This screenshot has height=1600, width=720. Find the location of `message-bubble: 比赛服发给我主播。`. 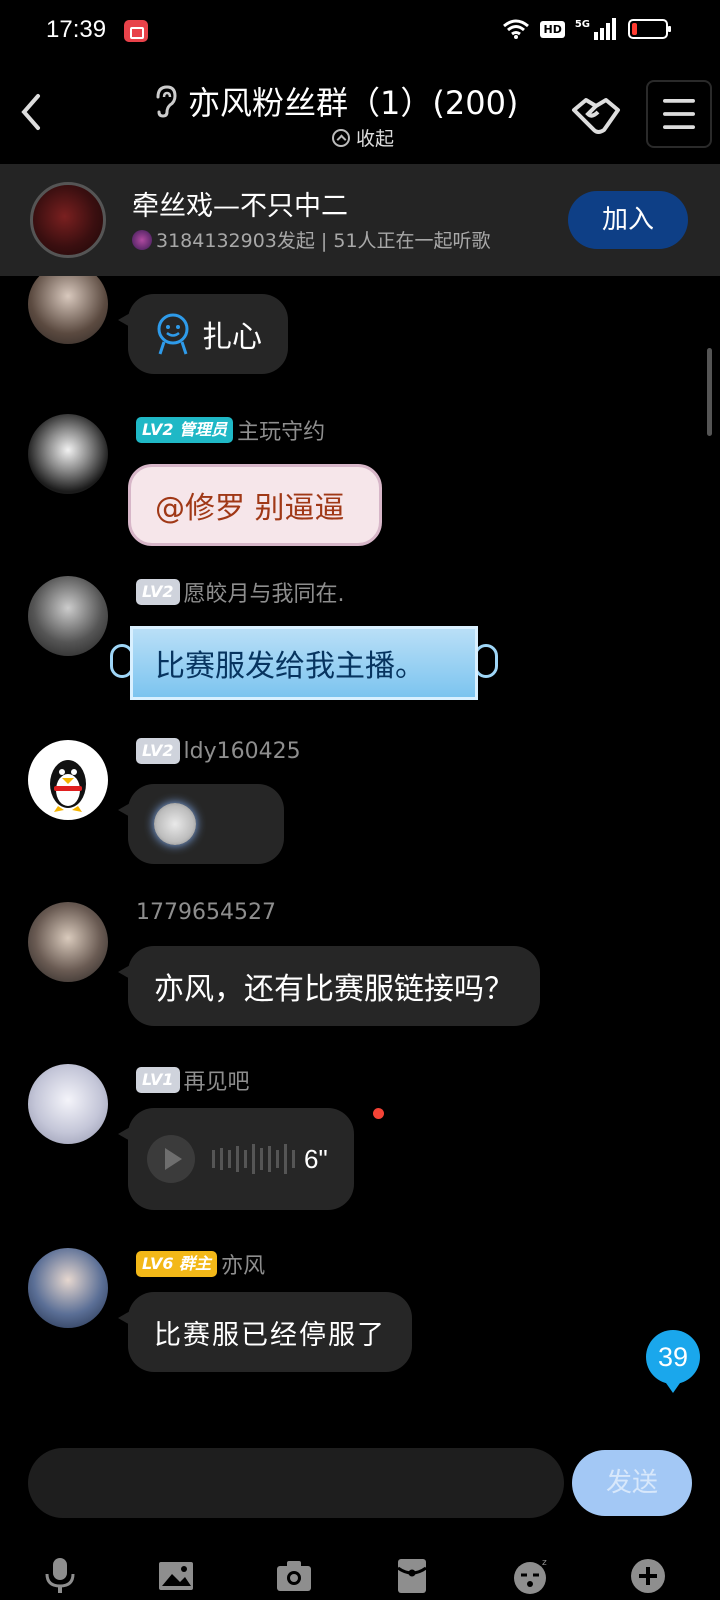

message-bubble: 比赛服发给我主播。 is located at coordinates (304, 663).